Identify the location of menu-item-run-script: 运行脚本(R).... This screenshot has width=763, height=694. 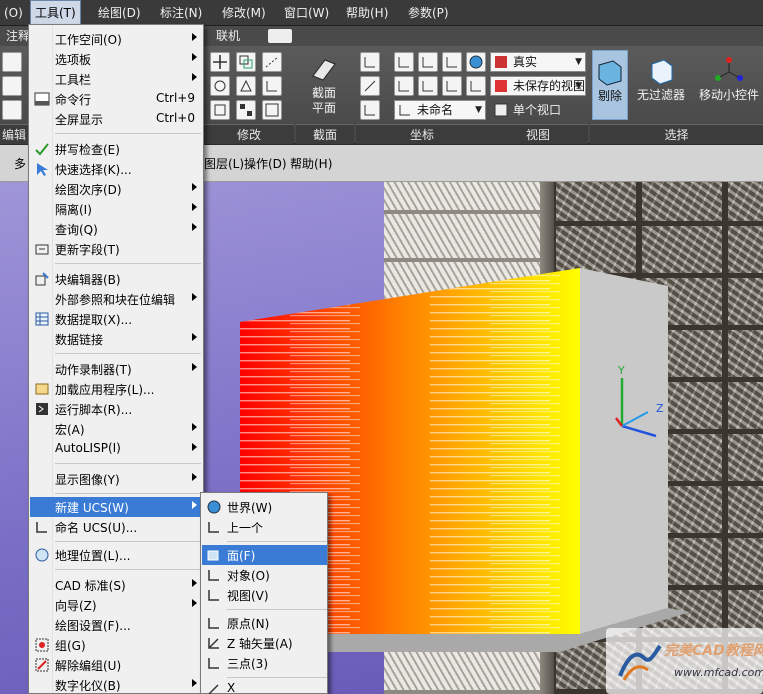
(116, 409).